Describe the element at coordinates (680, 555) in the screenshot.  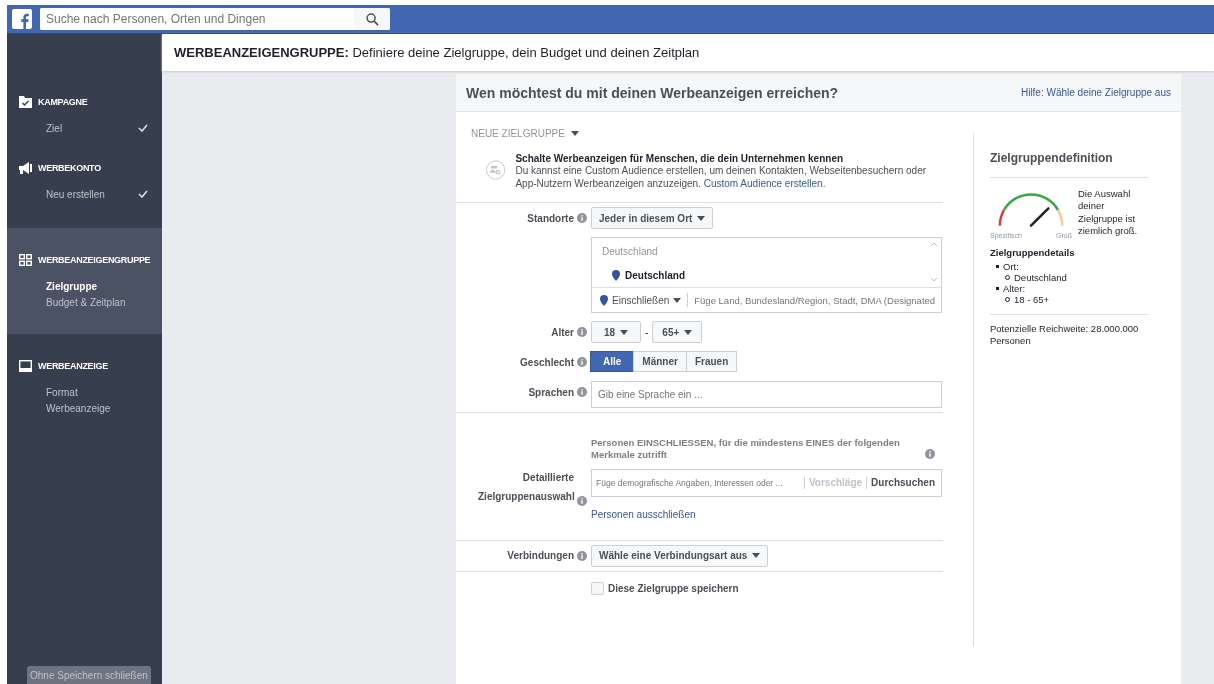
I see `connection-type-dropdown: Wähle eine Verbindungsart aus` at that location.